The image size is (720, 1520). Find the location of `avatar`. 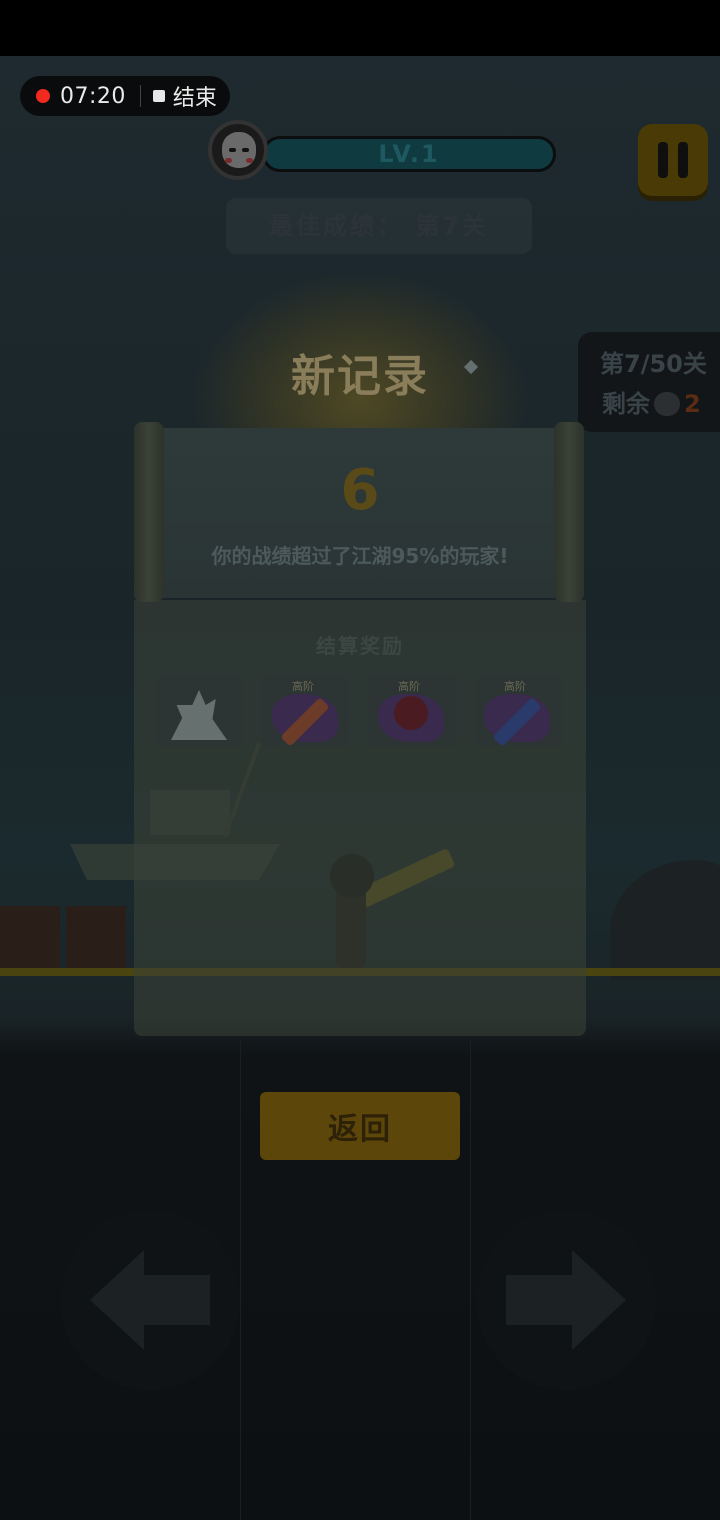

avatar is located at coordinates (238, 150).